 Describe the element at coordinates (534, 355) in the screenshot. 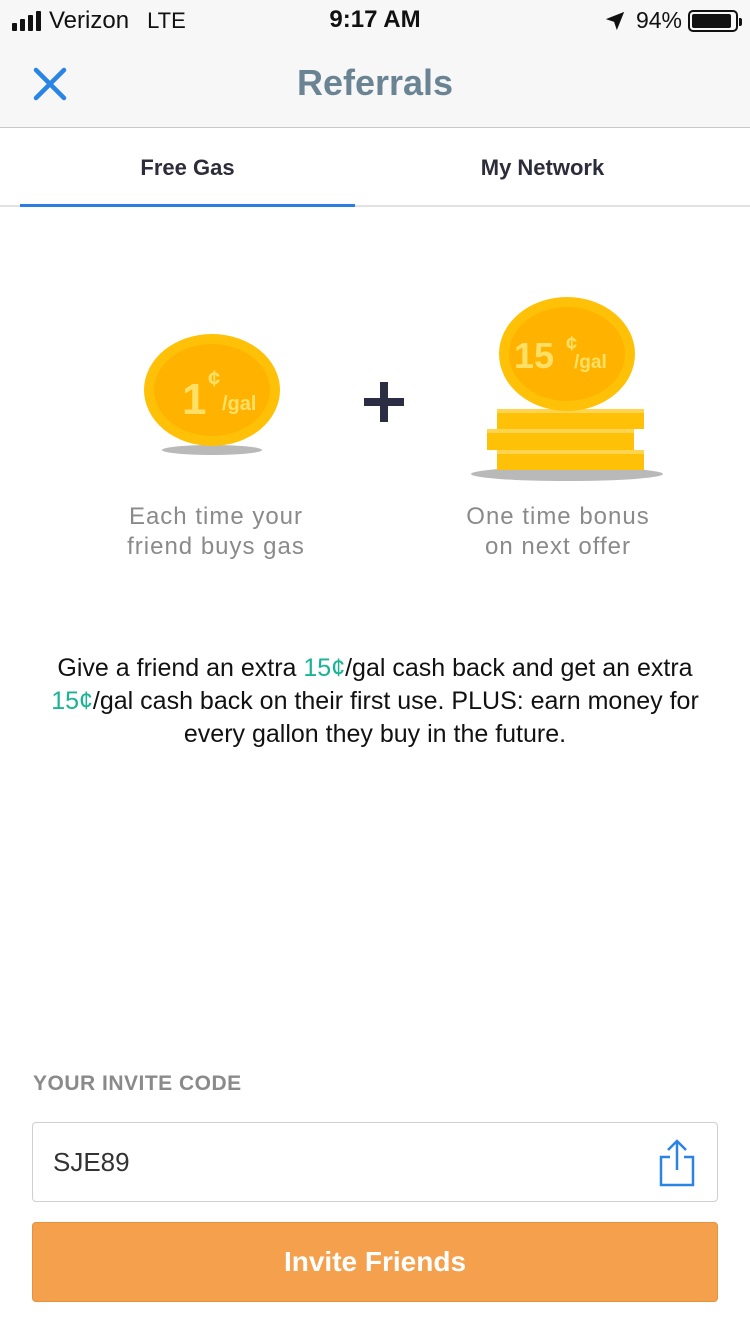

I see `right-coin-amount: 15` at that location.